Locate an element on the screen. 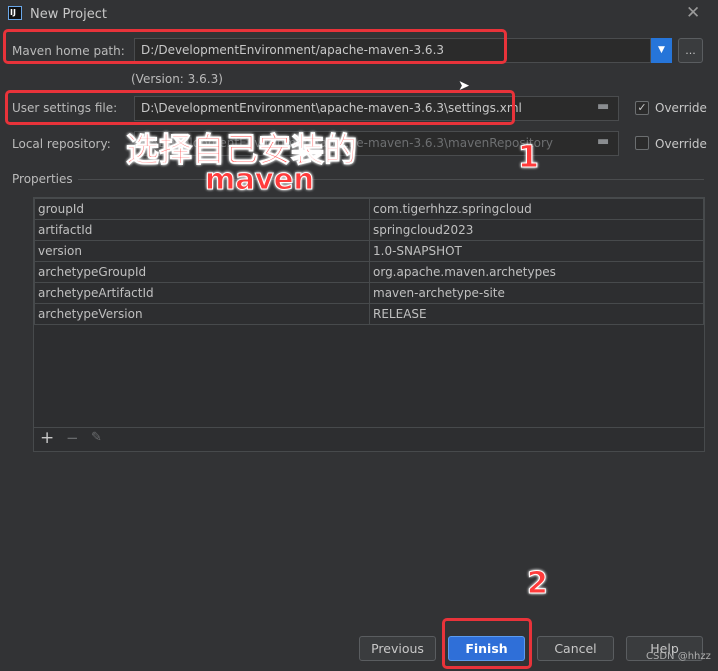 This screenshot has height=671, width=718. annotation-text-2: maven is located at coordinates (259, 179).